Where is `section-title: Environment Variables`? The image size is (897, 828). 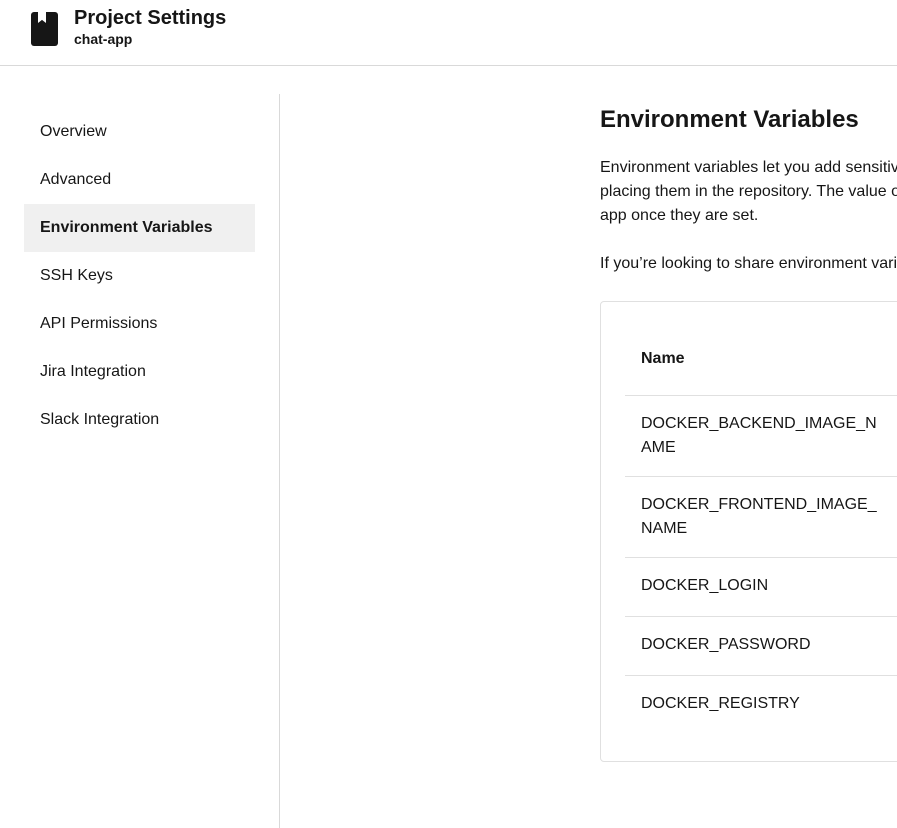 section-title: Environment Variables is located at coordinates (729, 119).